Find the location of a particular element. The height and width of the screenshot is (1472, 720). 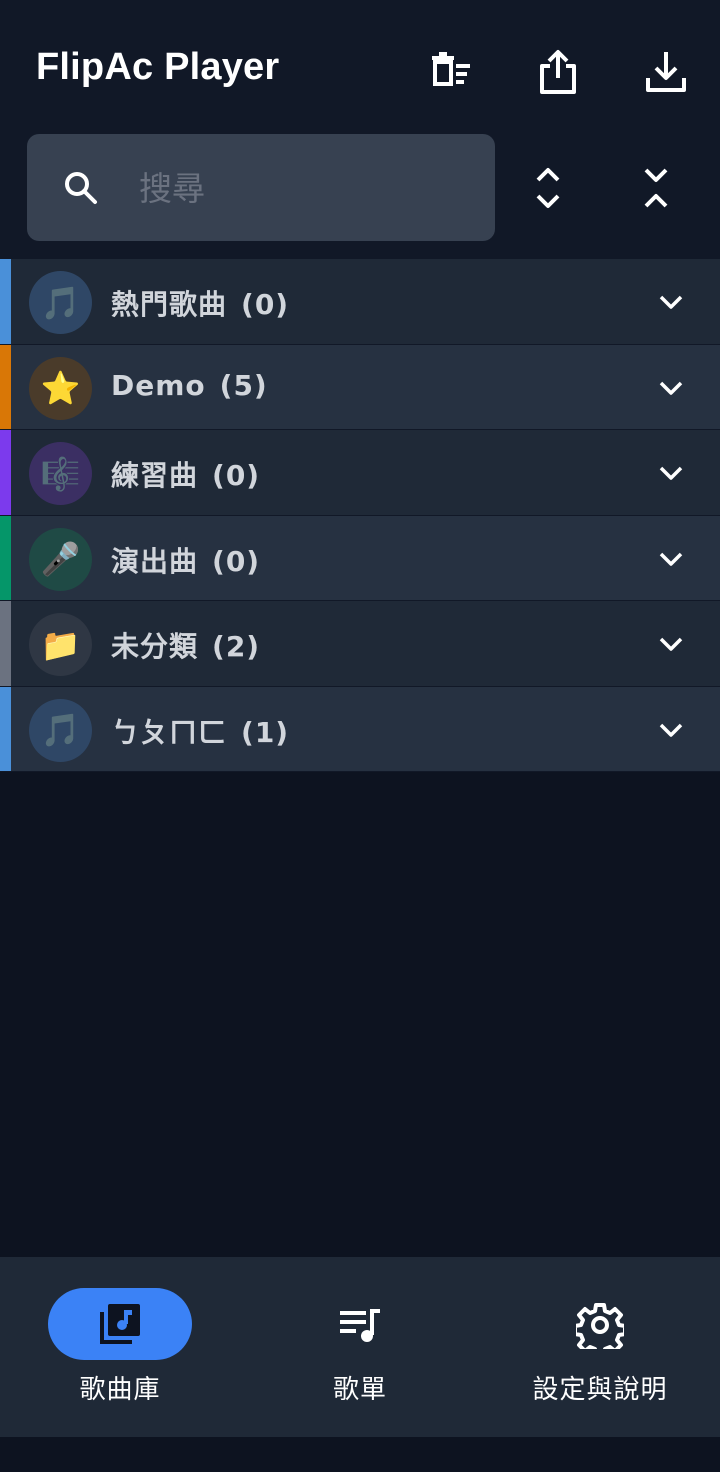

category-row: ⭐ Demo (5) is located at coordinates (360, 387).